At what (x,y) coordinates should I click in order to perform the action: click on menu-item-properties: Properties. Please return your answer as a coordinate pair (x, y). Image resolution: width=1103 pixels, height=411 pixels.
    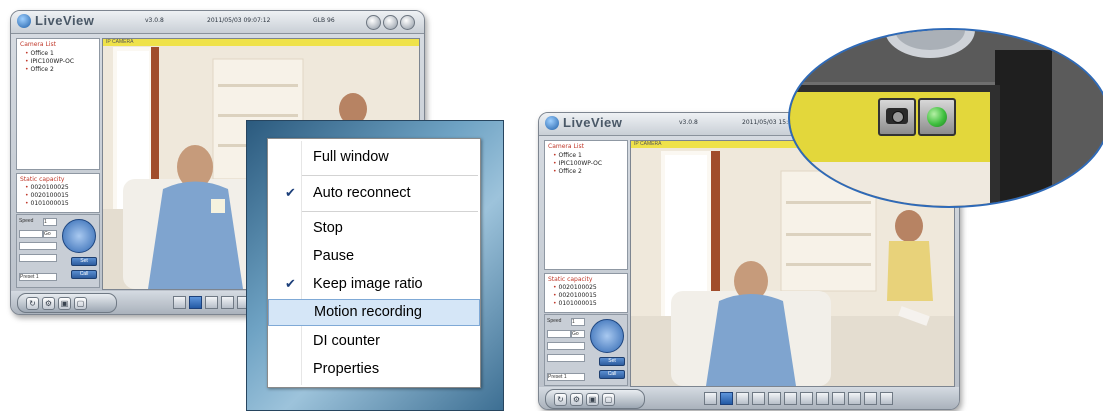
    Looking at the image, I should click on (374, 370).